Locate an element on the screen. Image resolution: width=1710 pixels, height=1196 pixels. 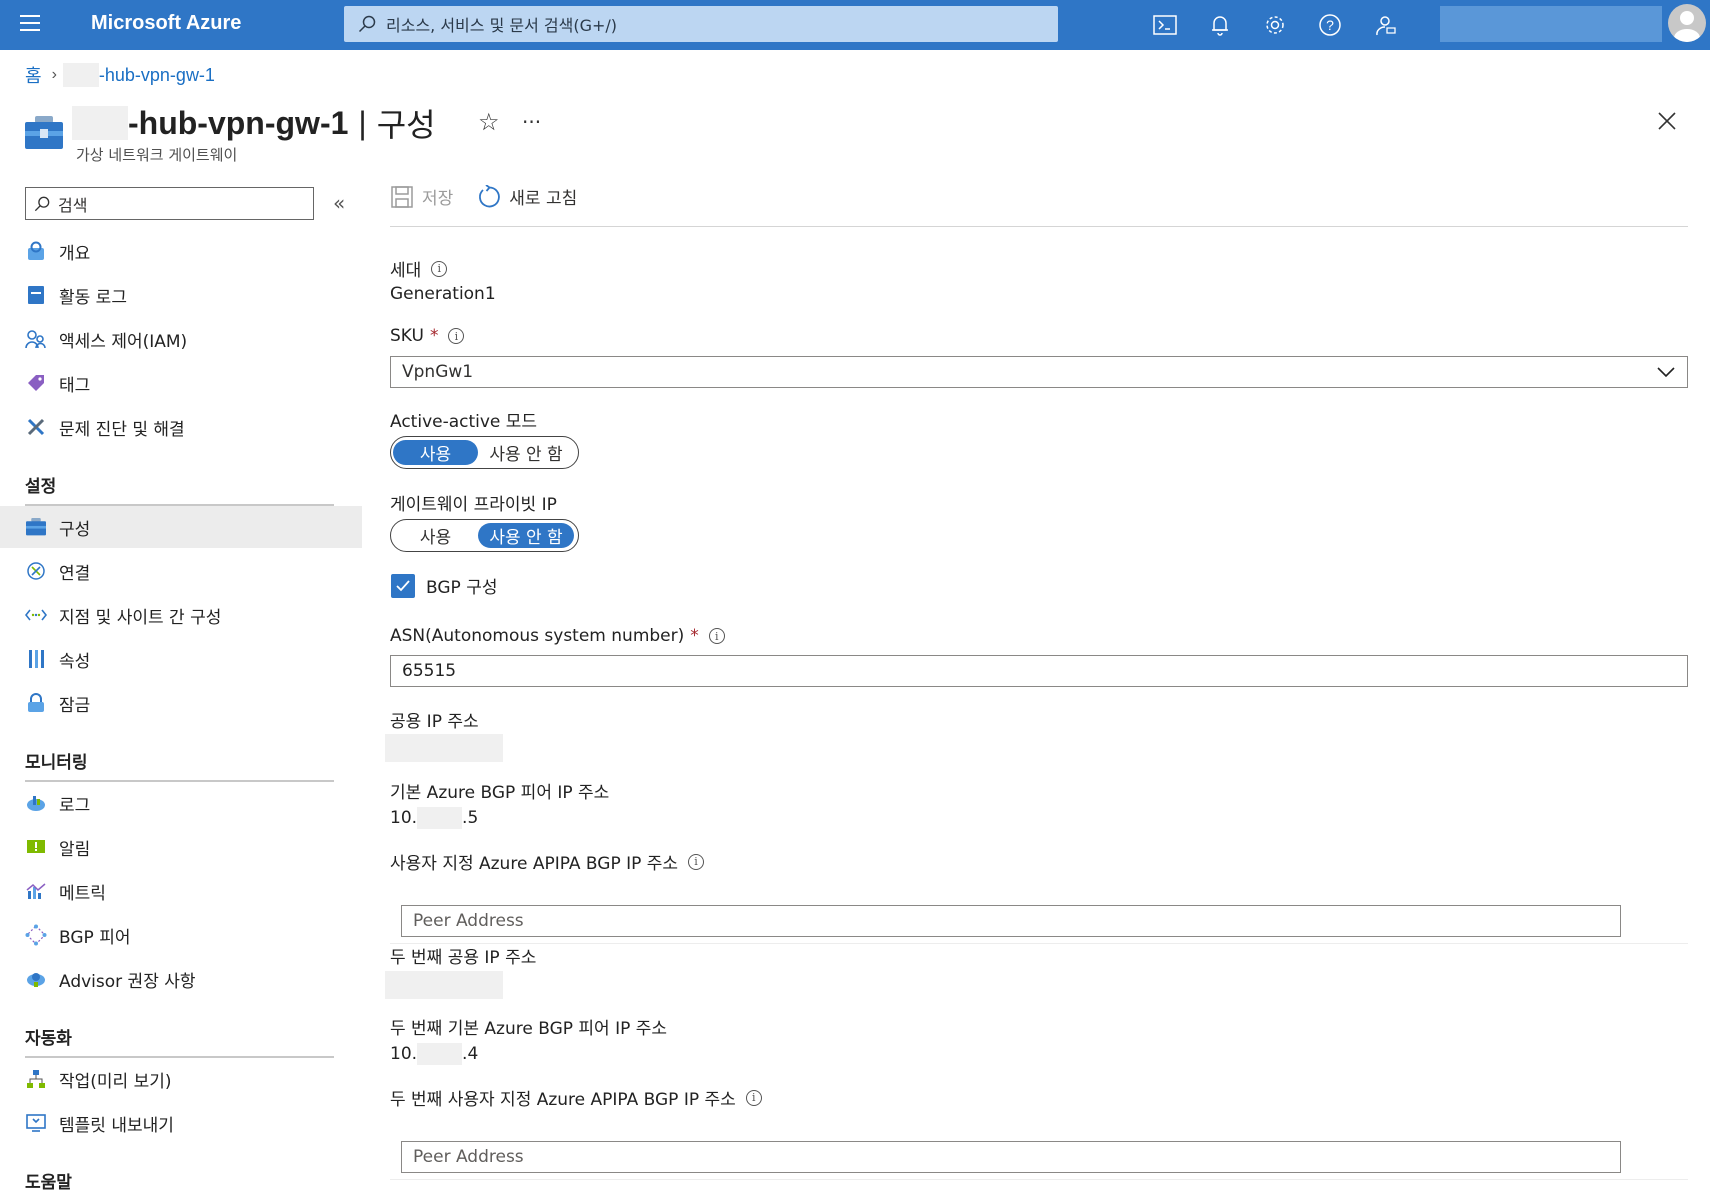
sidebar-item-bgp-peers: BGP 피어 is located at coordinates (181, 935).